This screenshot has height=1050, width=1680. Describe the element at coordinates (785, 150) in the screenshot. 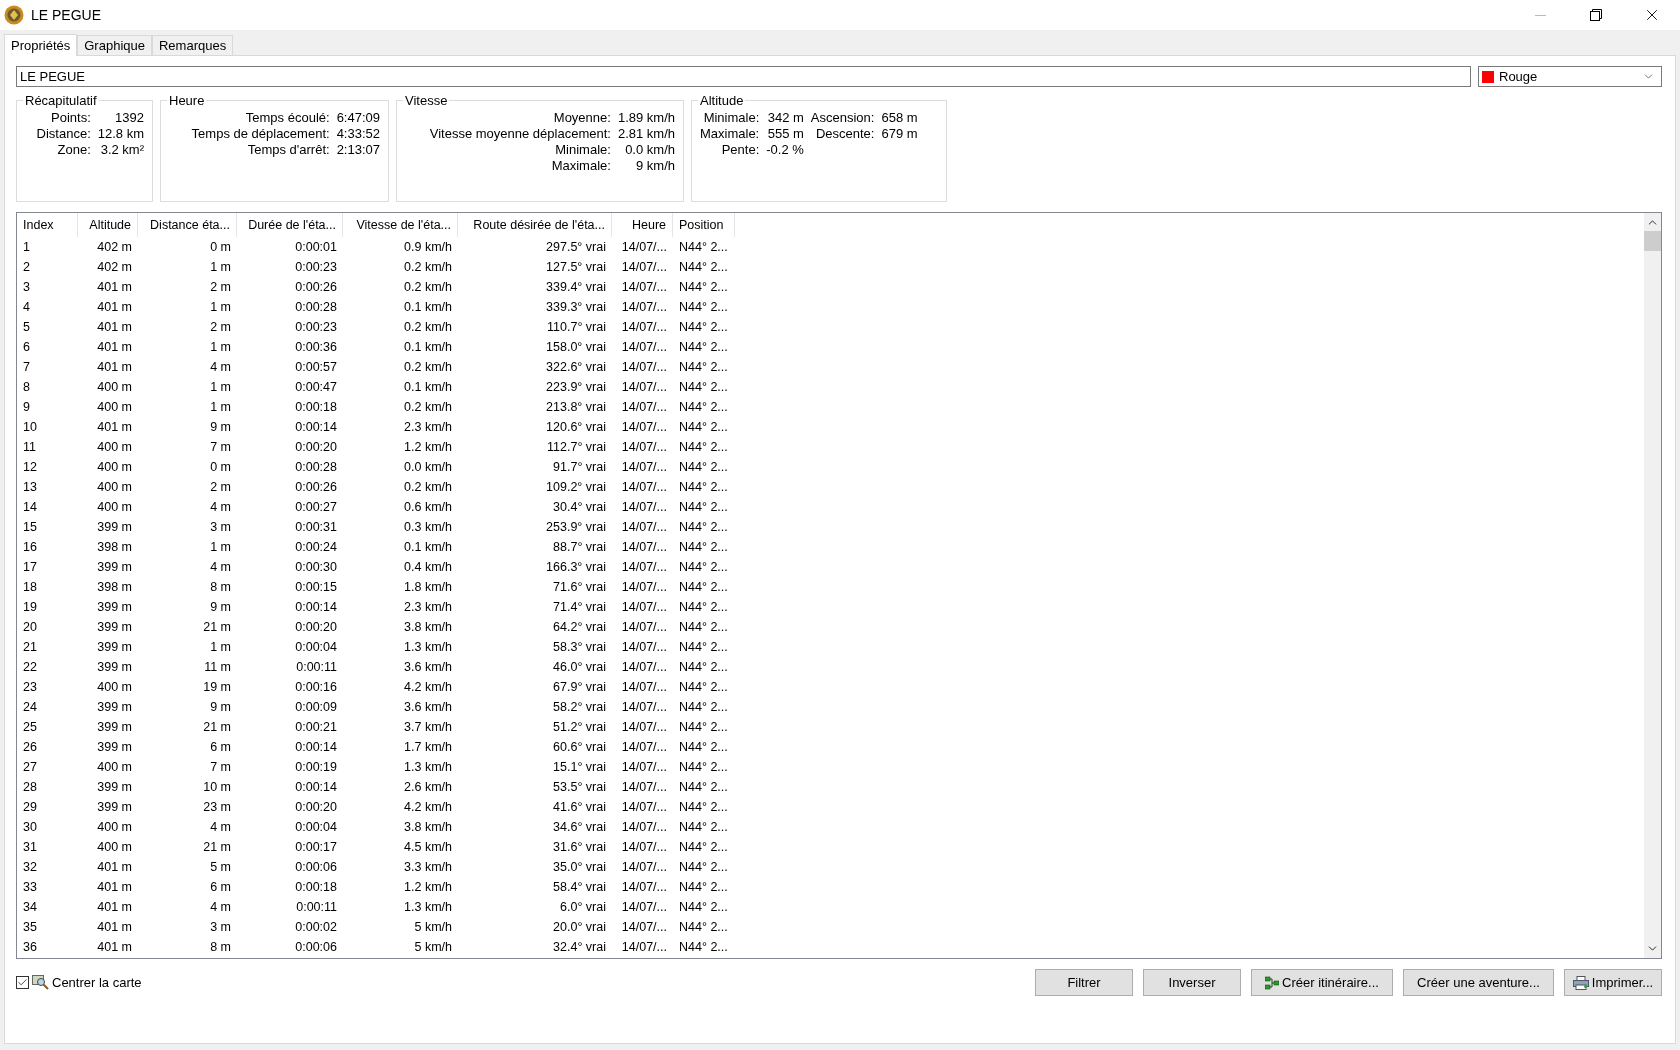

I see `stat-value: -0.2 %` at that location.